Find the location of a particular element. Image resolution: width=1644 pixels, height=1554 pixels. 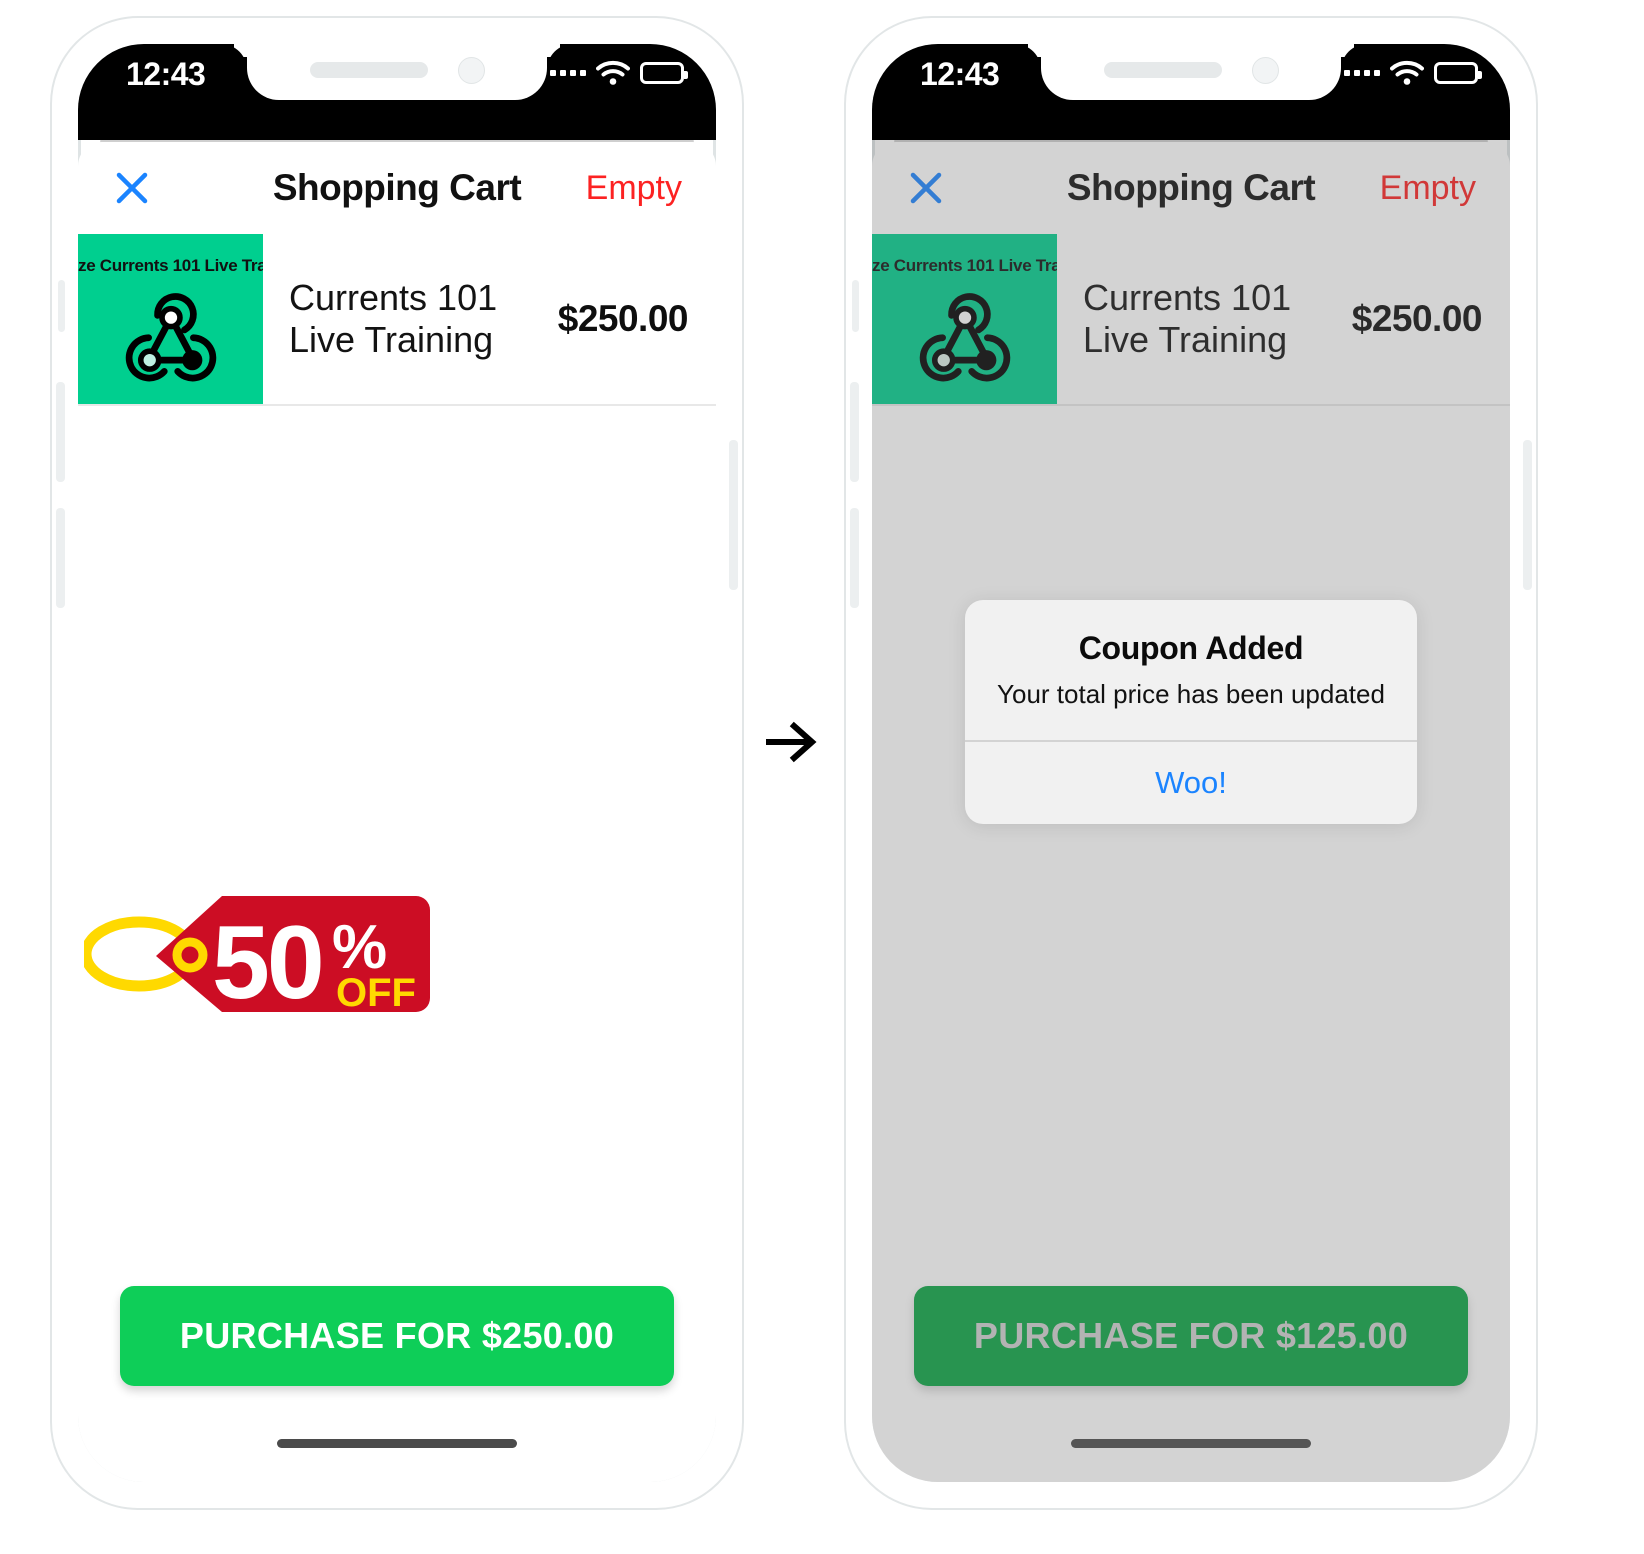

product-thumbnail: ze Currents 101 Live Traini is located at coordinates (170, 319).